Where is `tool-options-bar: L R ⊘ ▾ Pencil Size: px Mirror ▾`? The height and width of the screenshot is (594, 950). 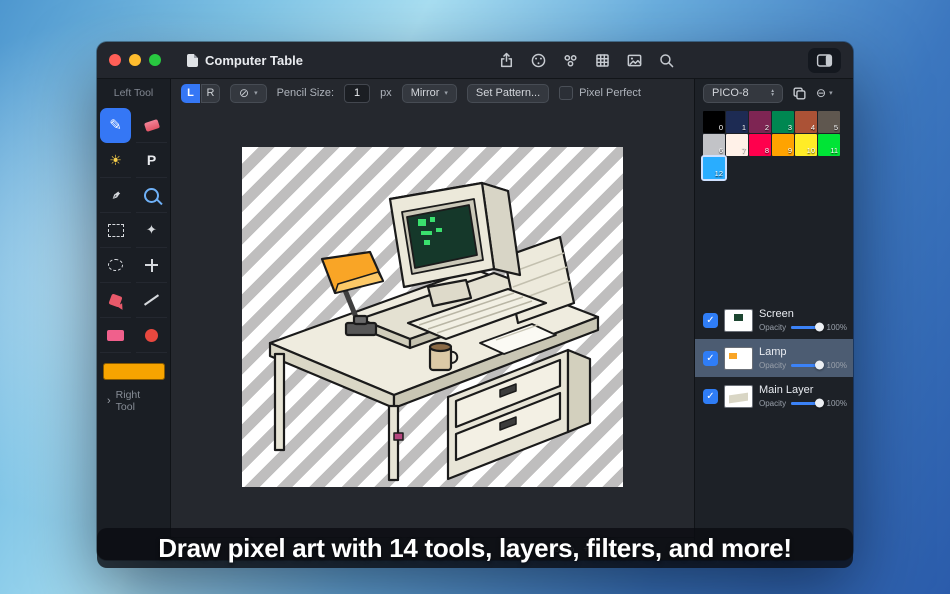
tool-options-bar: L R ⊘ ▾ Pencil Size: px Mirror ▾ is located at coordinates (432, 93).